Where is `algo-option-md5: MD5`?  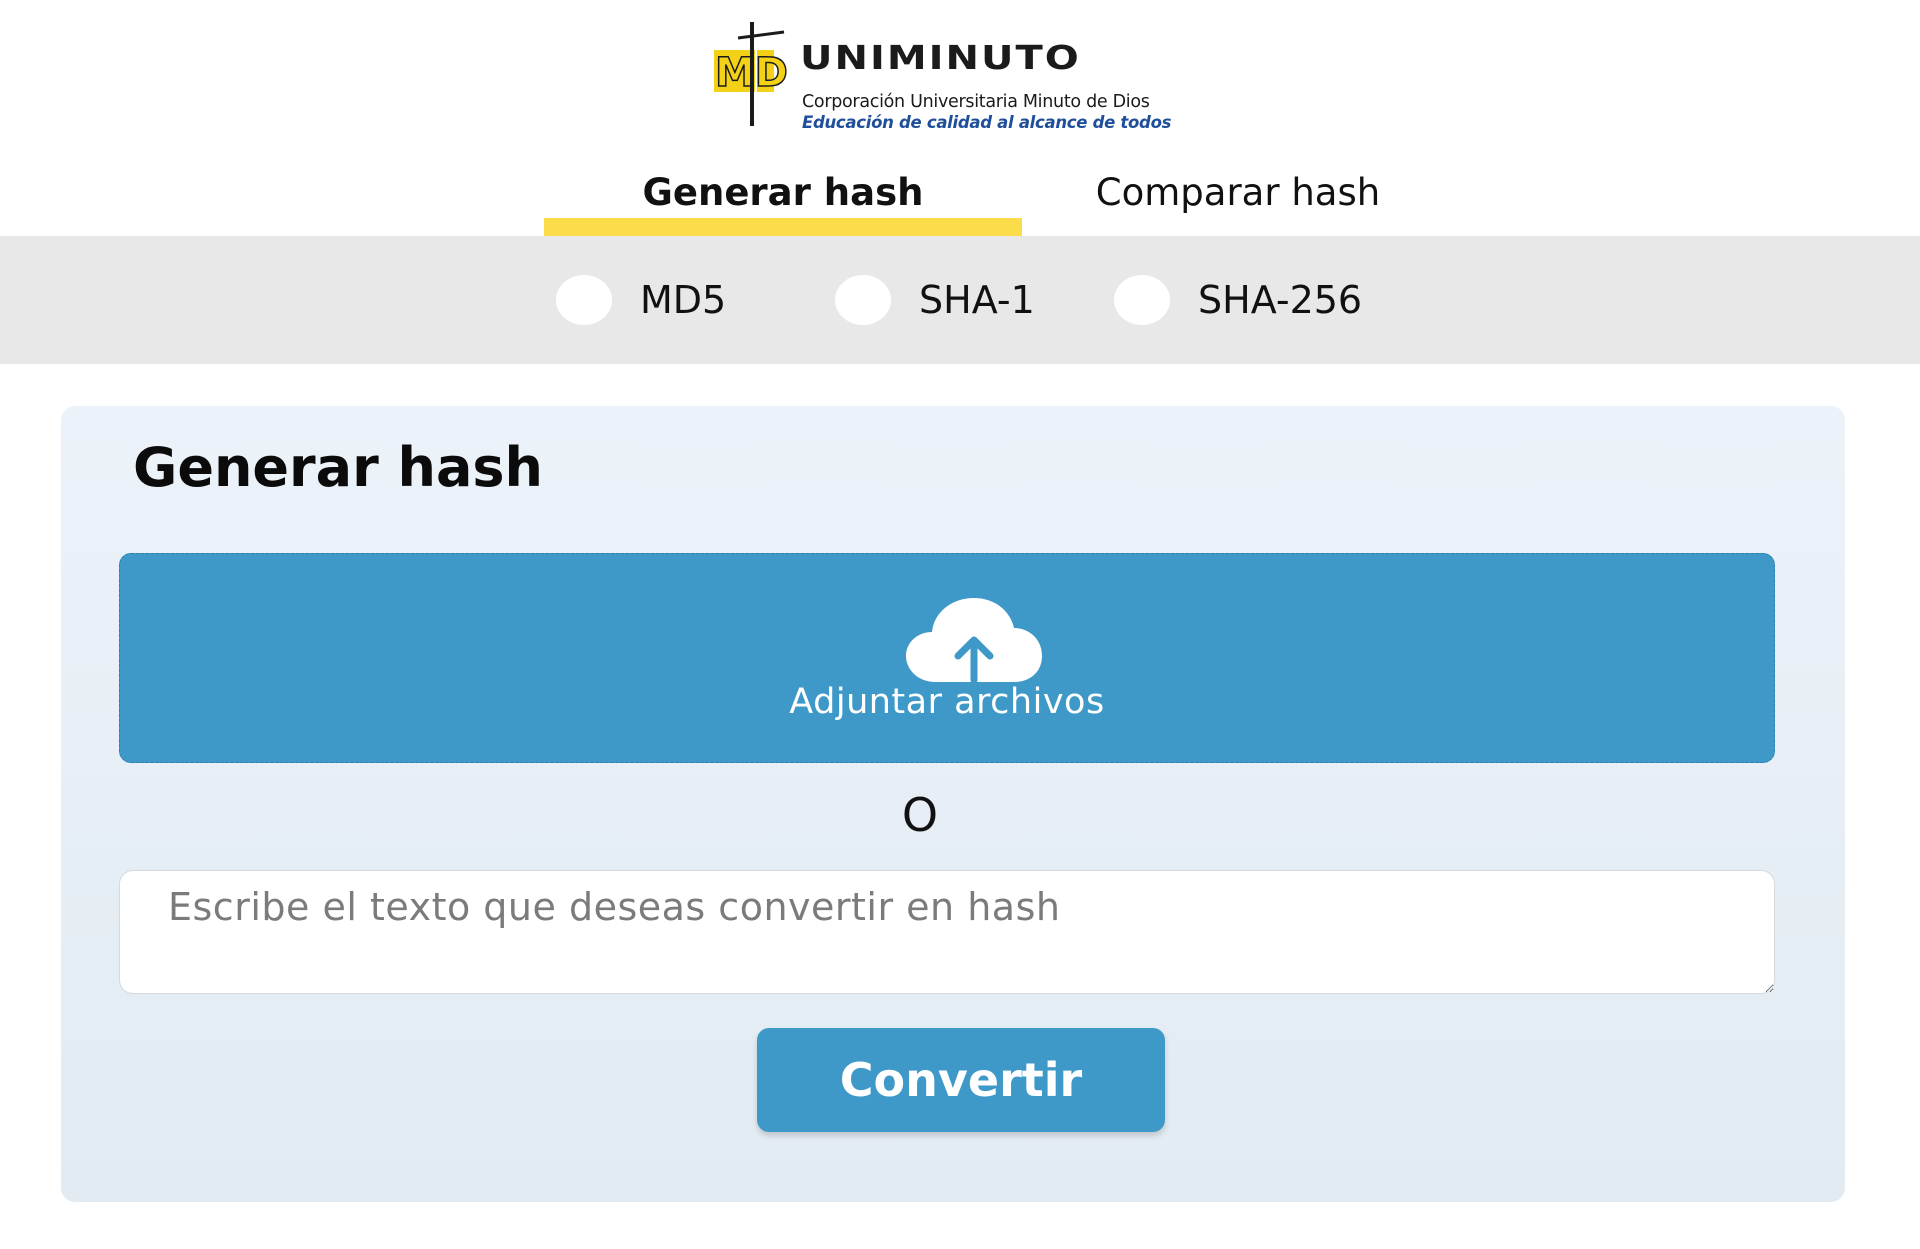 algo-option-md5: MD5 is located at coordinates (641, 300).